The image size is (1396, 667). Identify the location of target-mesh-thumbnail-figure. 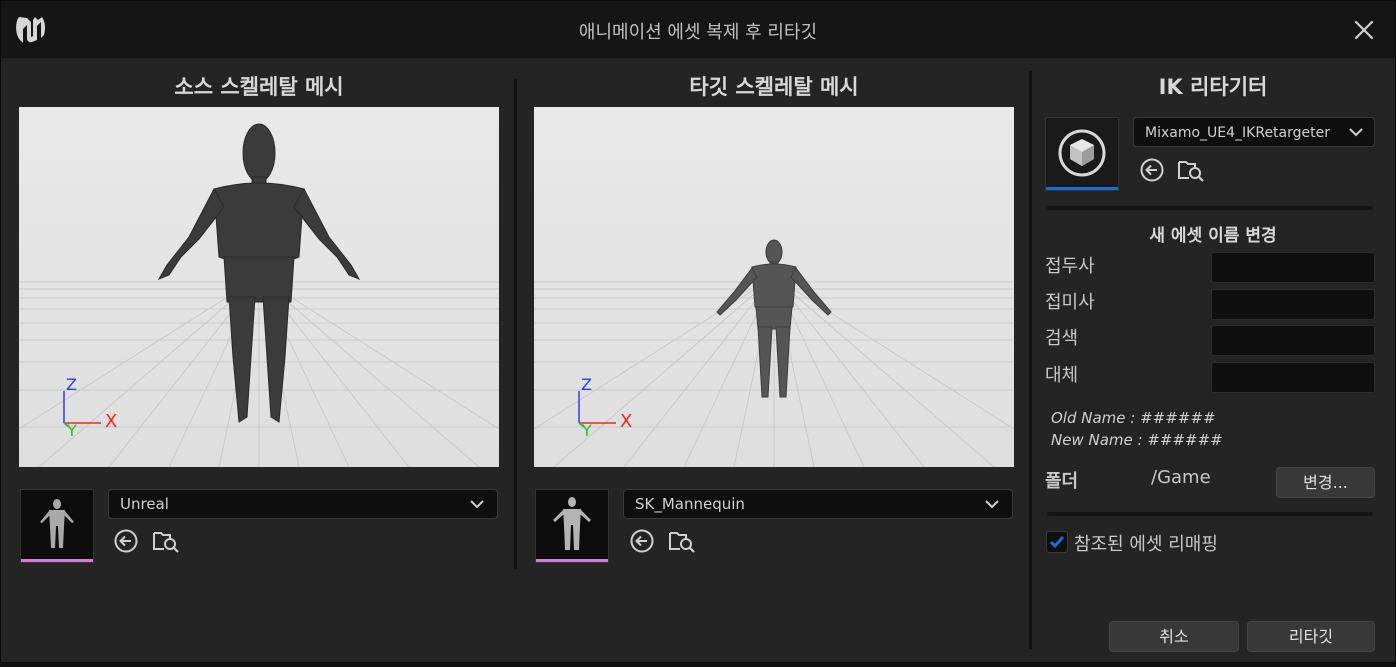
(572, 523).